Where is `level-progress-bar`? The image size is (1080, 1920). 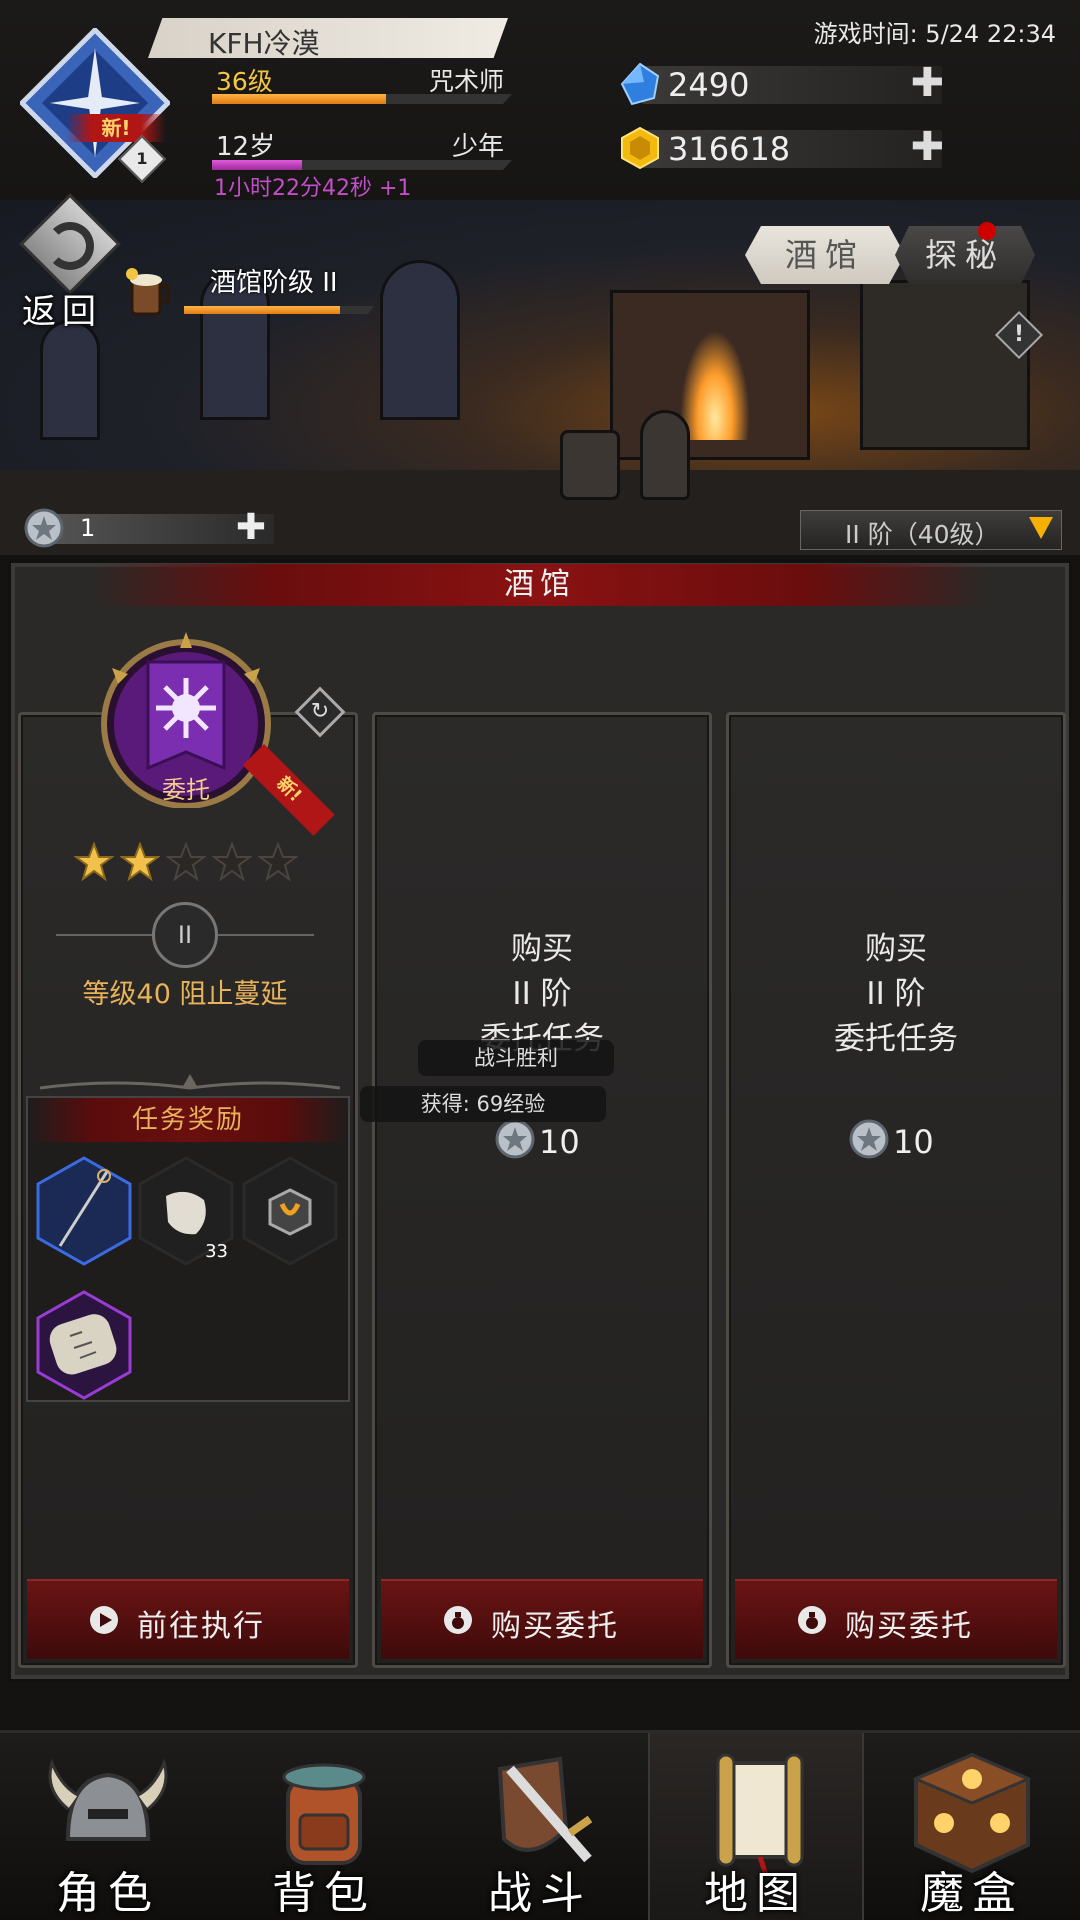 level-progress-bar is located at coordinates (362, 99).